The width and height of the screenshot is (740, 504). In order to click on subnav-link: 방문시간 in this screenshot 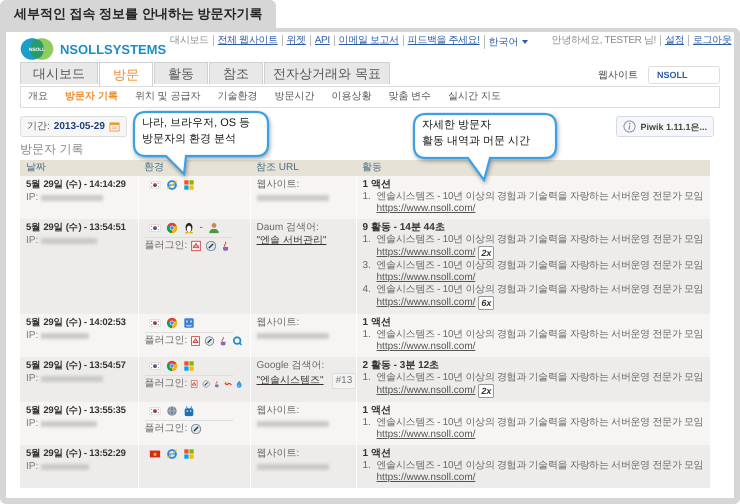, I will do `click(294, 97)`.